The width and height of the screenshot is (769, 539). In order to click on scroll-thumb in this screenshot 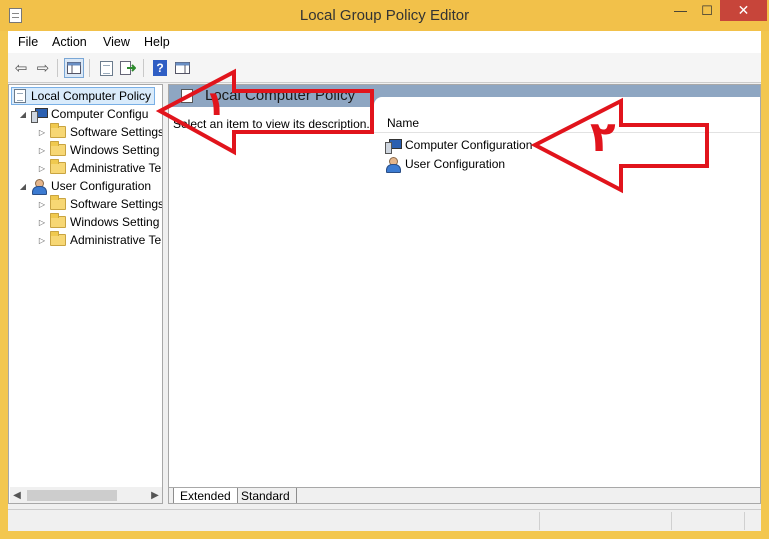, I will do `click(72, 495)`.